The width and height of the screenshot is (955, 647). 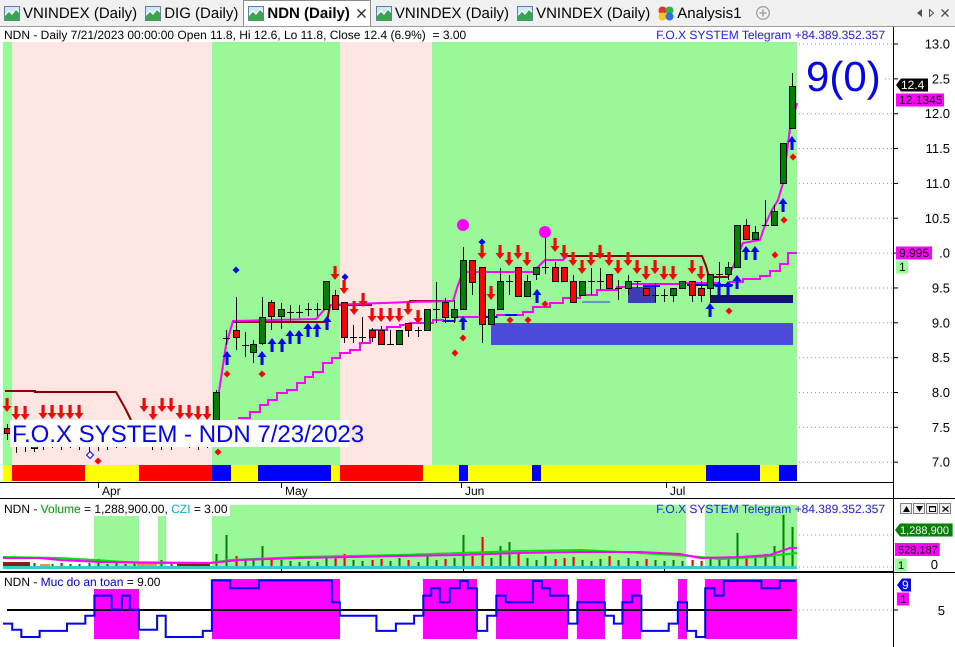 I want to click on signal-count: 9(0), so click(x=843, y=76).